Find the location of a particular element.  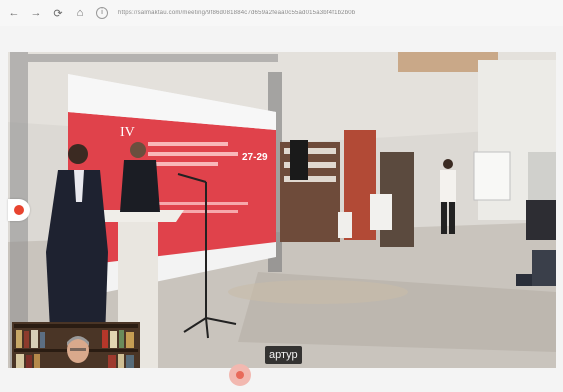

reload-icon: ⟳ is located at coordinates (58, 13).